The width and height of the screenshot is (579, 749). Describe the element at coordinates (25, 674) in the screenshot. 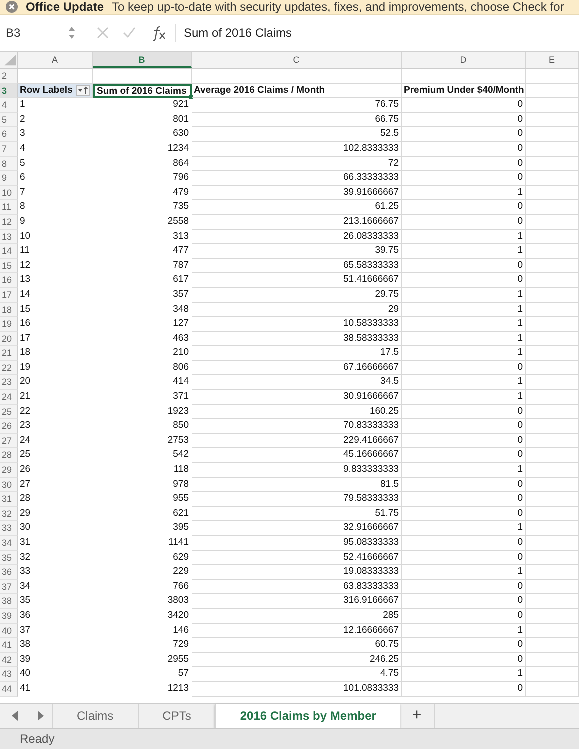

I see `table-cell-text: 40` at that location.